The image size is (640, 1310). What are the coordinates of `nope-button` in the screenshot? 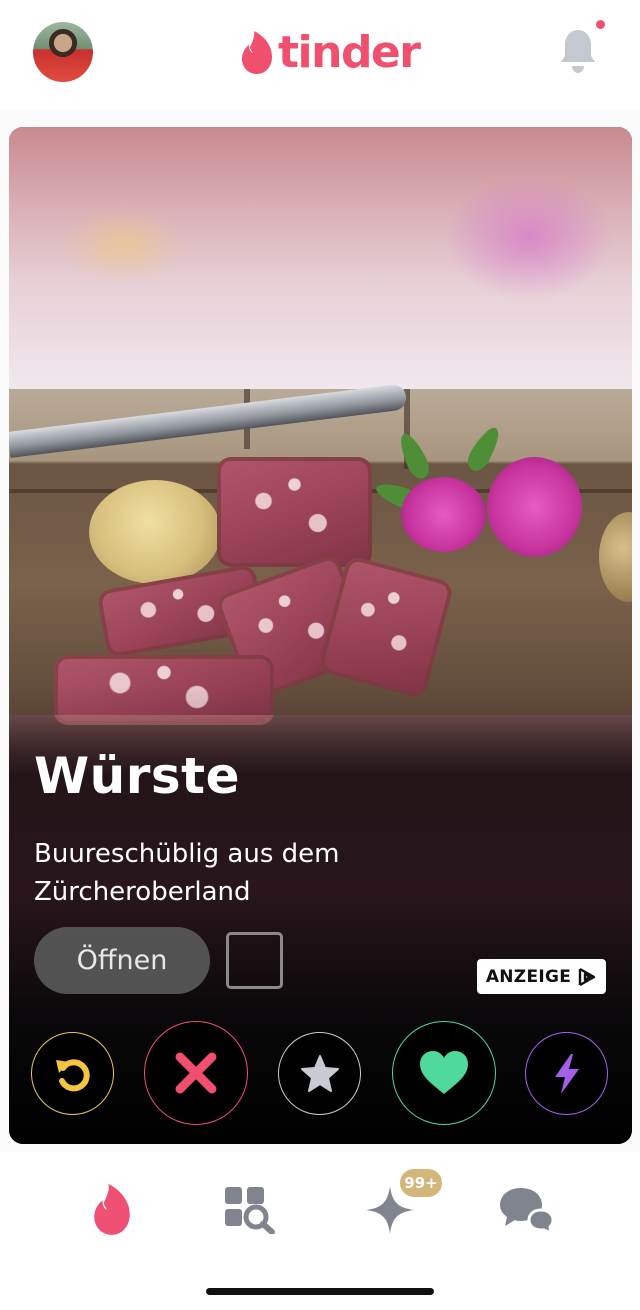 It's located at (196, 1073).